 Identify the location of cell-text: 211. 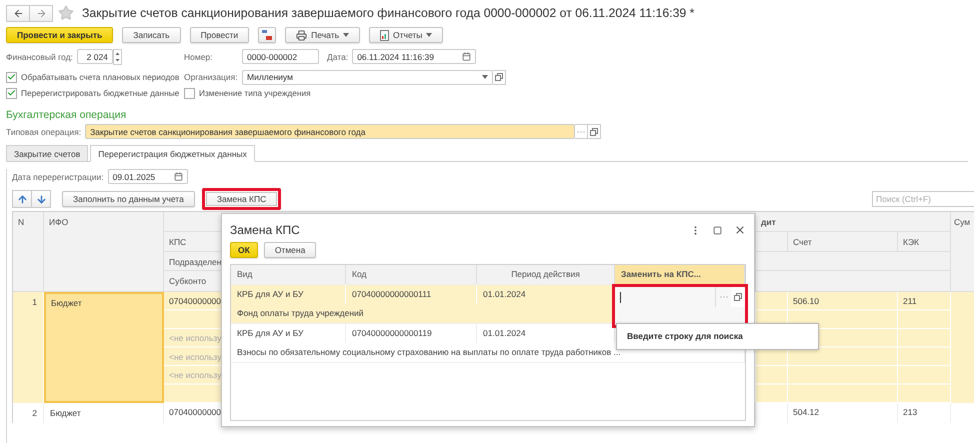
(910, 301).